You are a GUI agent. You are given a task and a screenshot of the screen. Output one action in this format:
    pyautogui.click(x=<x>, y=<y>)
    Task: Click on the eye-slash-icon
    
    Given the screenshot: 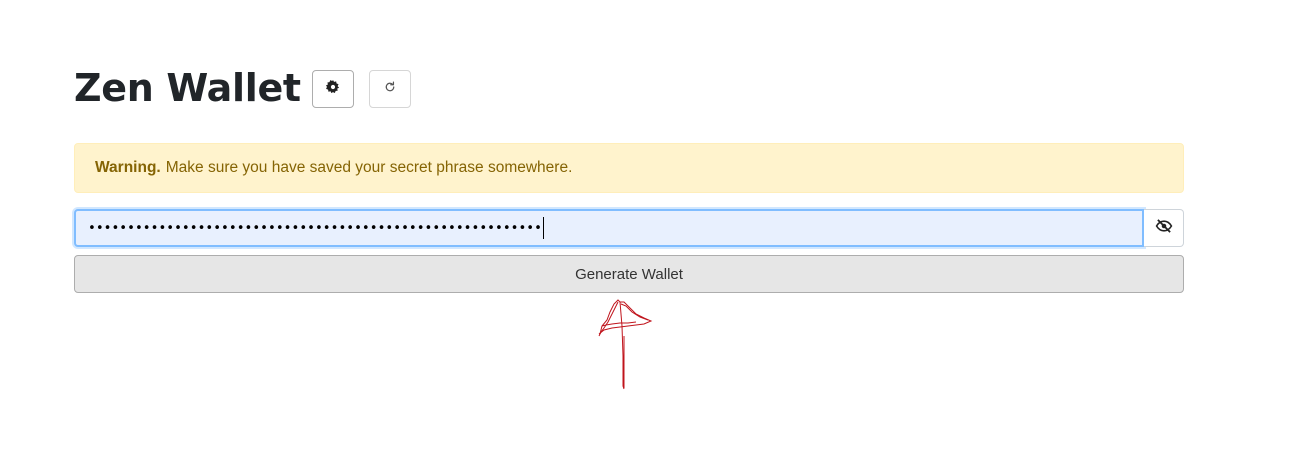 What is the action you would take?
    pyautogui.click(x=1164, y=228)
    